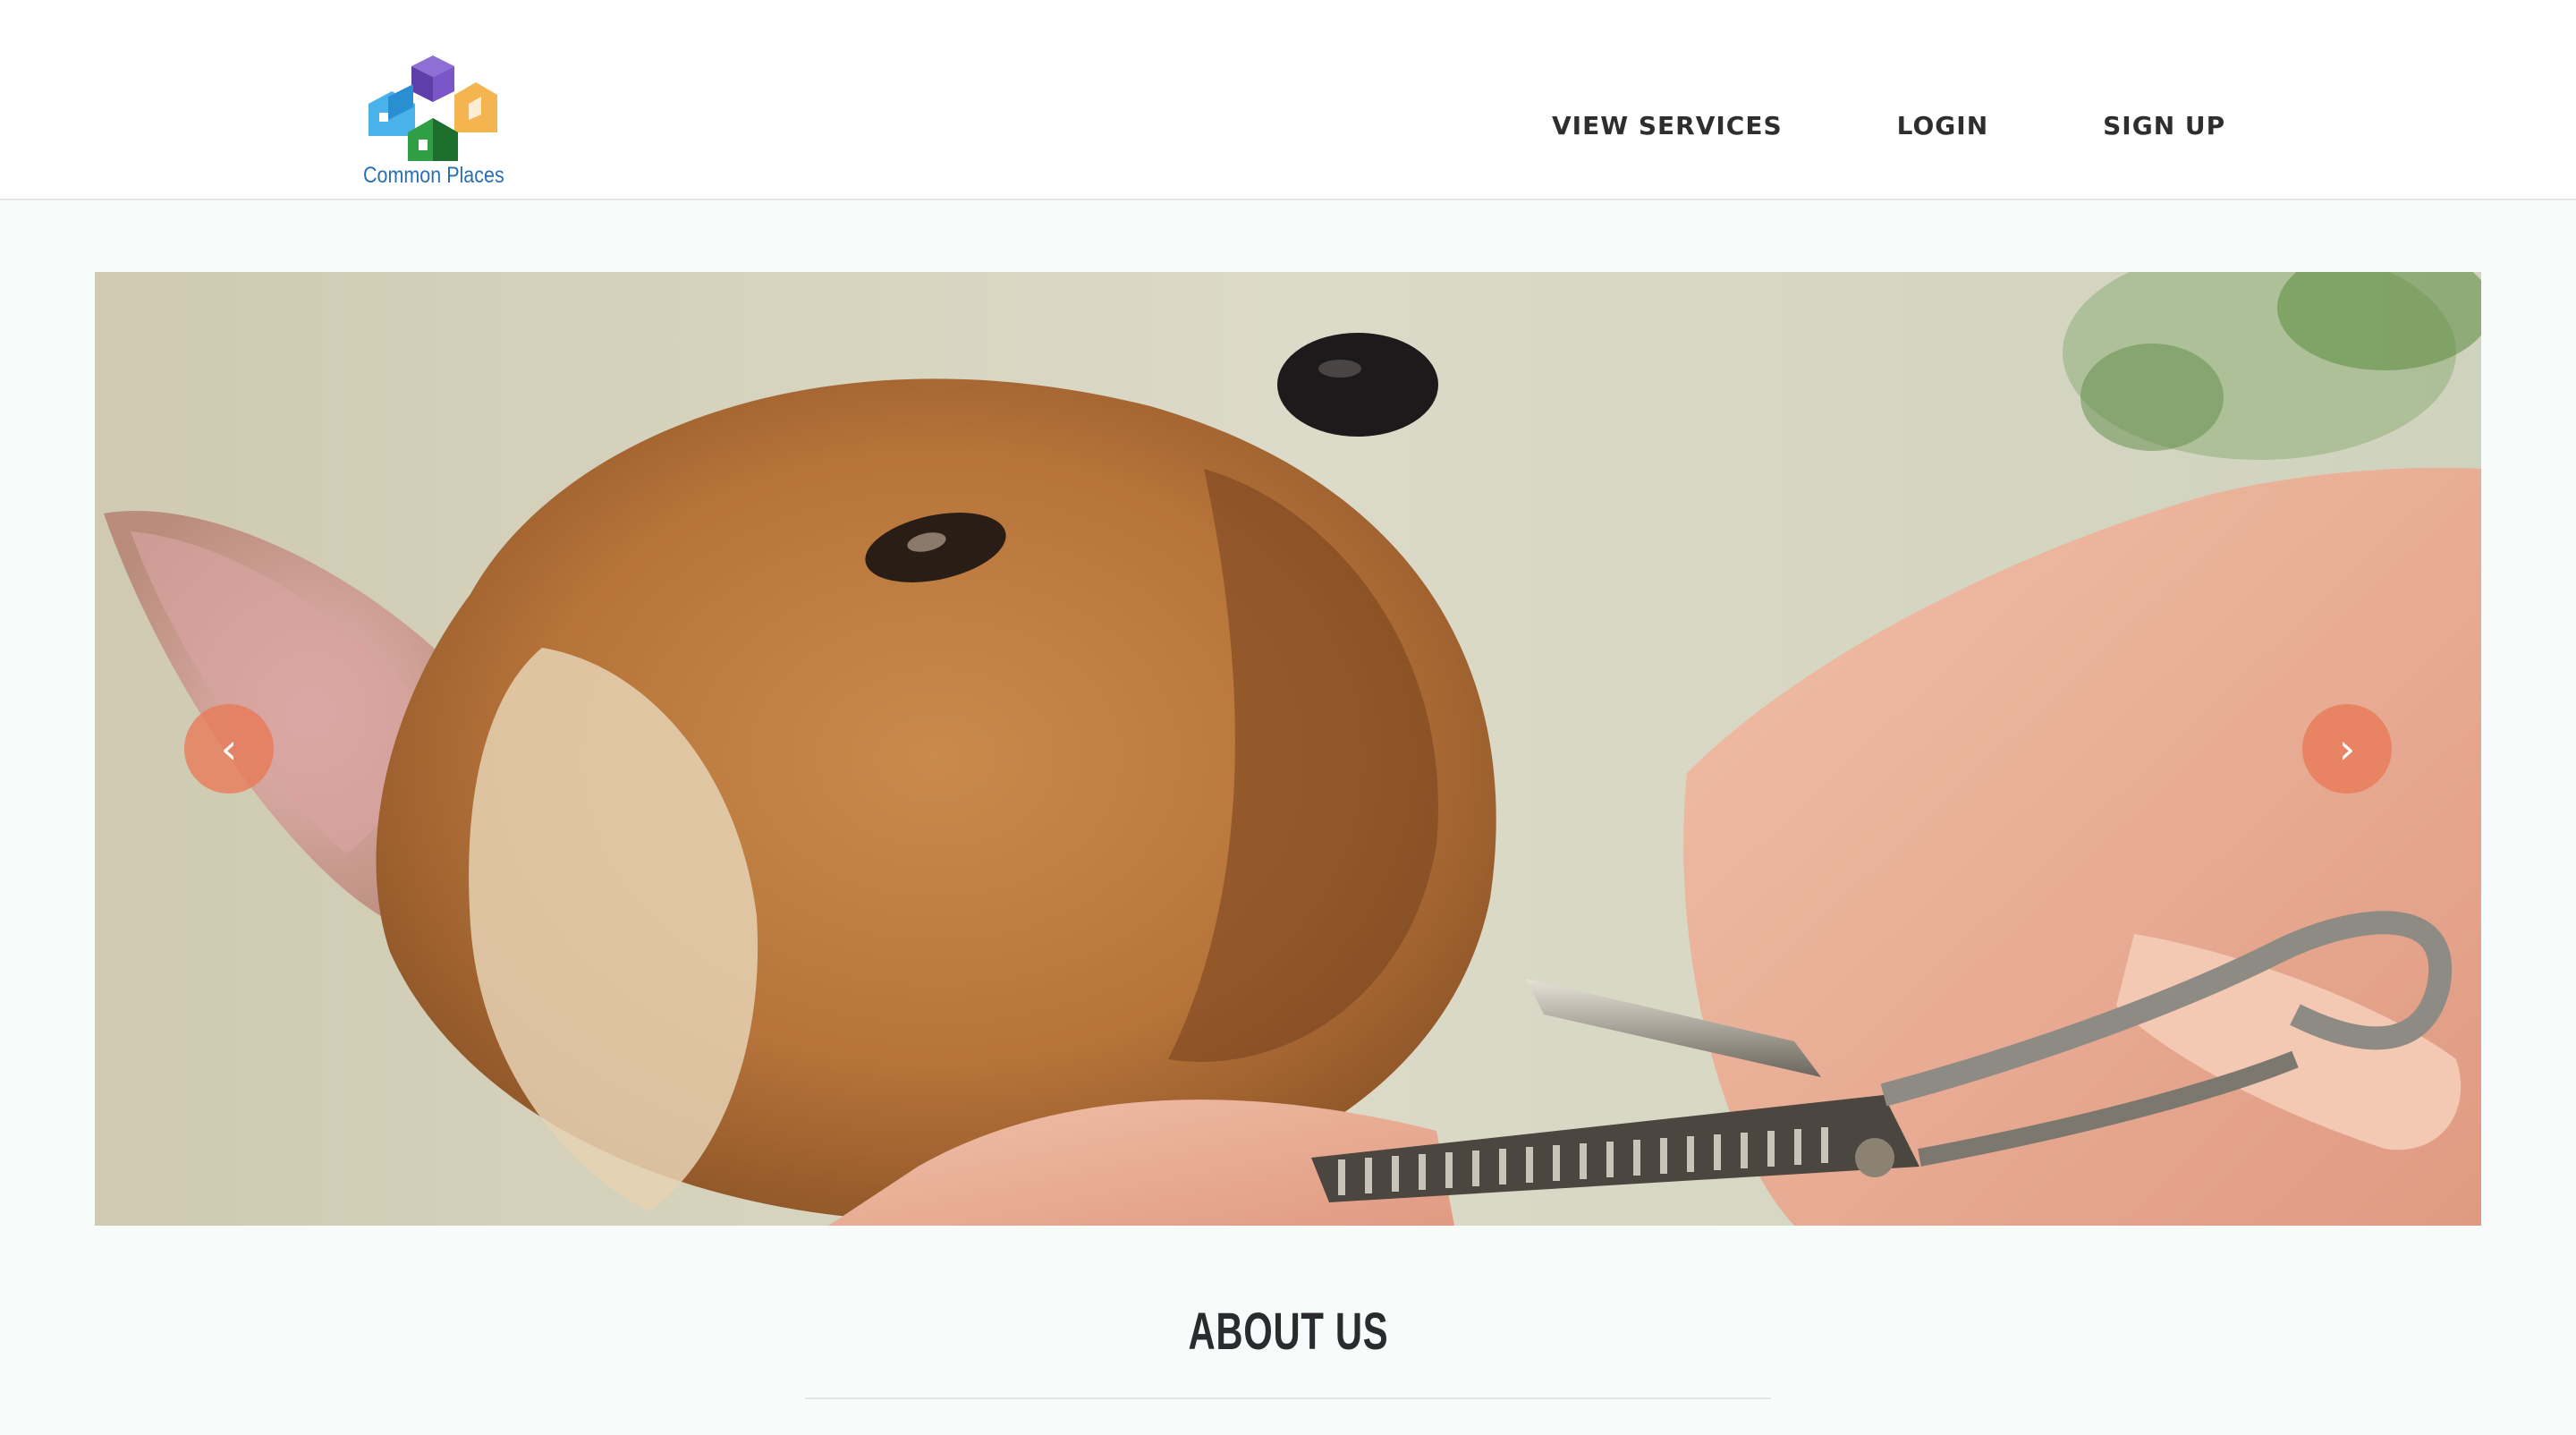  I want to click on main-nav: VIEW SERVICES LOGIN SIGN UP, so click(1888, 125).